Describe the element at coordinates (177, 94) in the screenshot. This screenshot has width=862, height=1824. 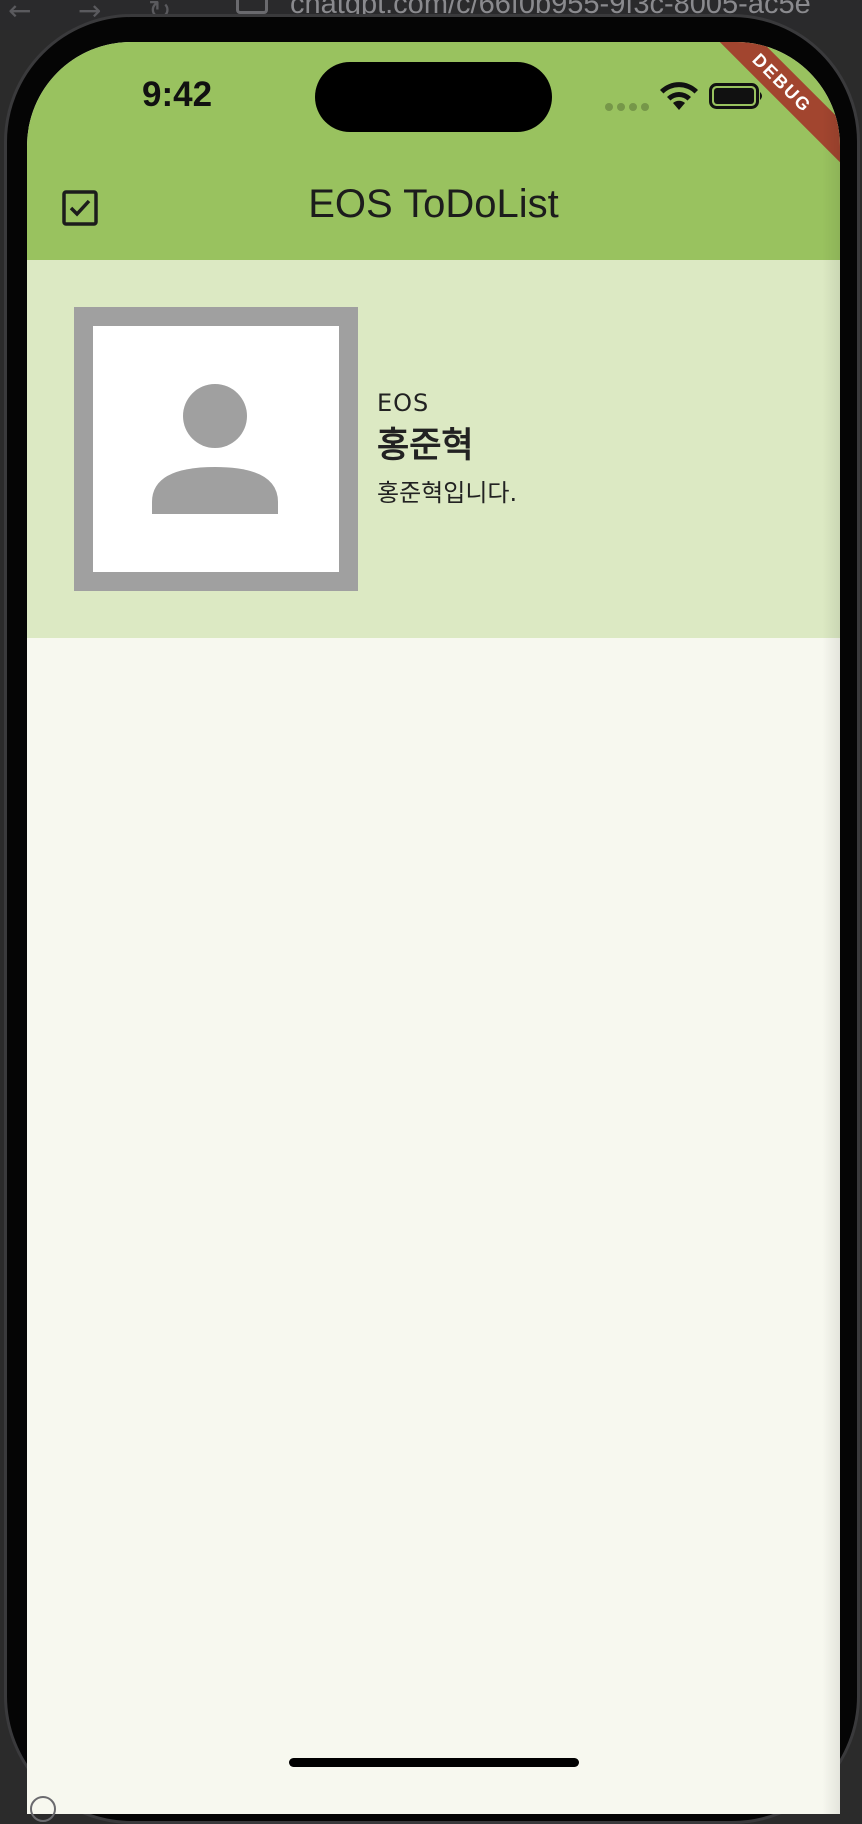
I see `status-time: 9:42` at that location.